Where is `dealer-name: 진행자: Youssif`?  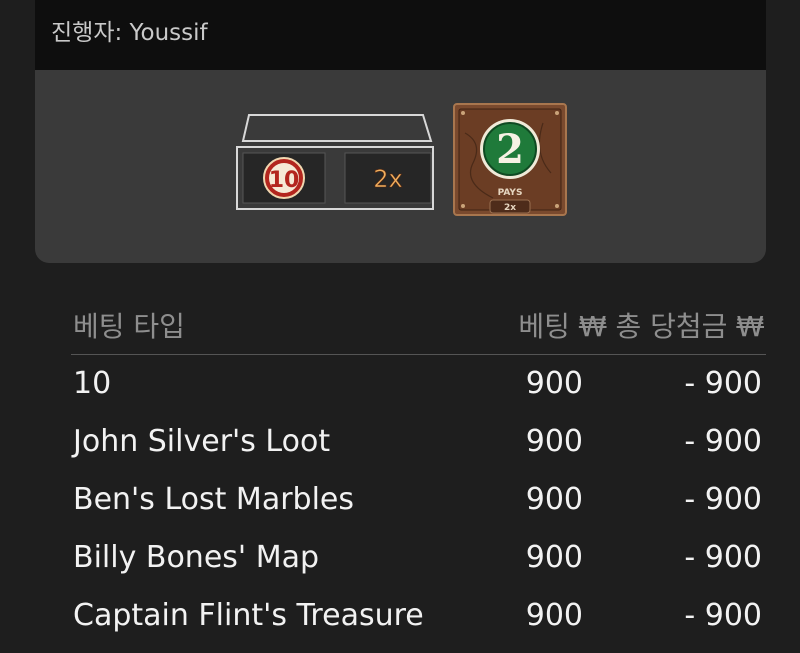 dealer-name: 진행자: Youssif is located at coordinates (400, 35).